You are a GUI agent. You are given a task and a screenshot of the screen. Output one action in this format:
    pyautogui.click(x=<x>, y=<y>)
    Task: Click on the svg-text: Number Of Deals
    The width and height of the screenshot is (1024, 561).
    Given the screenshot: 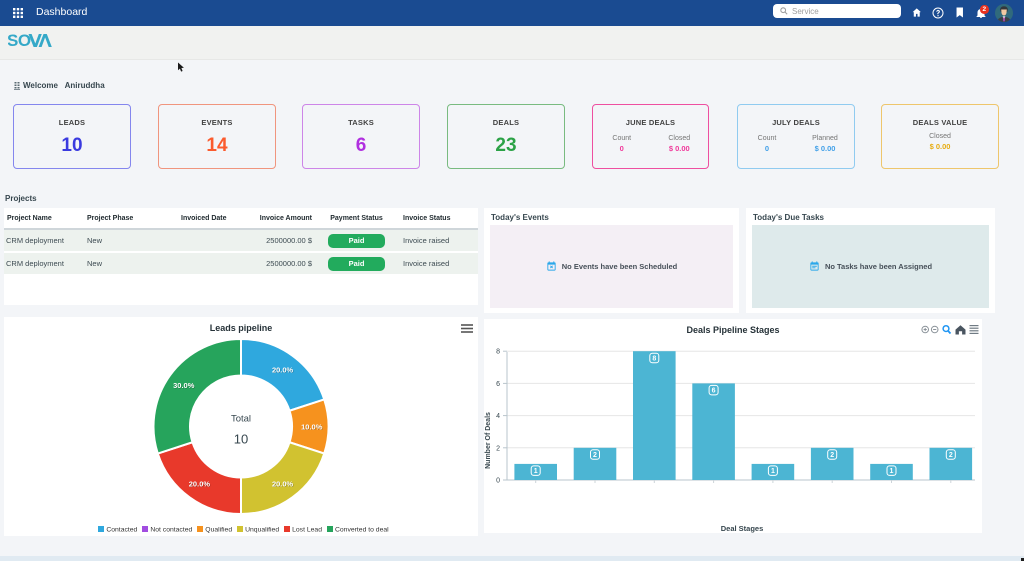 What is the action you would take?
    pyautogui.click(x=488, y=440)
    